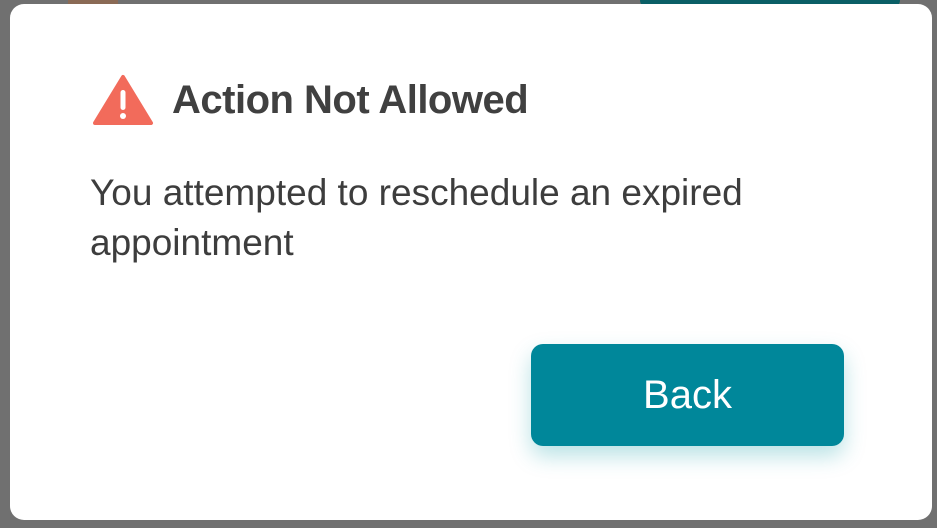 The image size is (937, 528). I want to click on warning-triangle-icon, so click(123, 100).